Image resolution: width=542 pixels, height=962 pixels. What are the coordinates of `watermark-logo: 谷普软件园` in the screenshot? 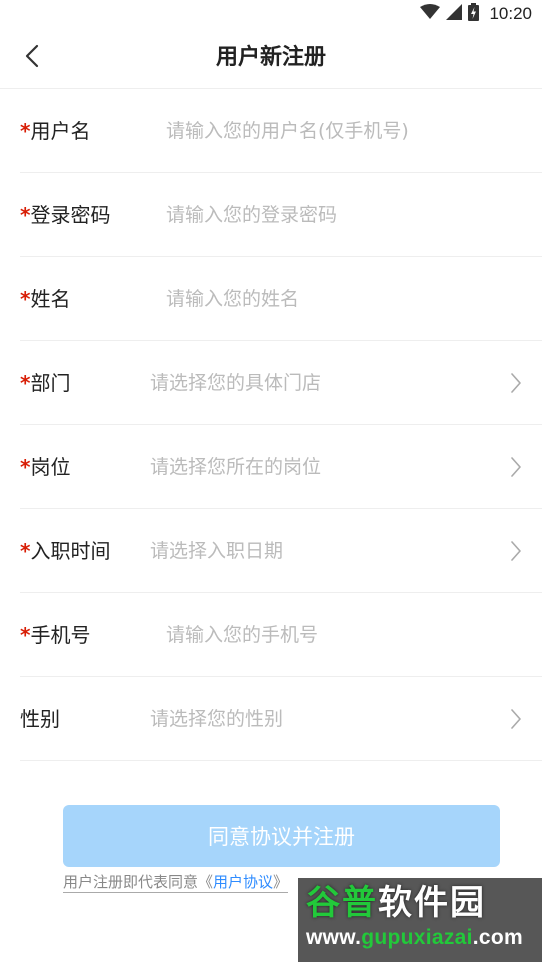 It's located at (420, 903).